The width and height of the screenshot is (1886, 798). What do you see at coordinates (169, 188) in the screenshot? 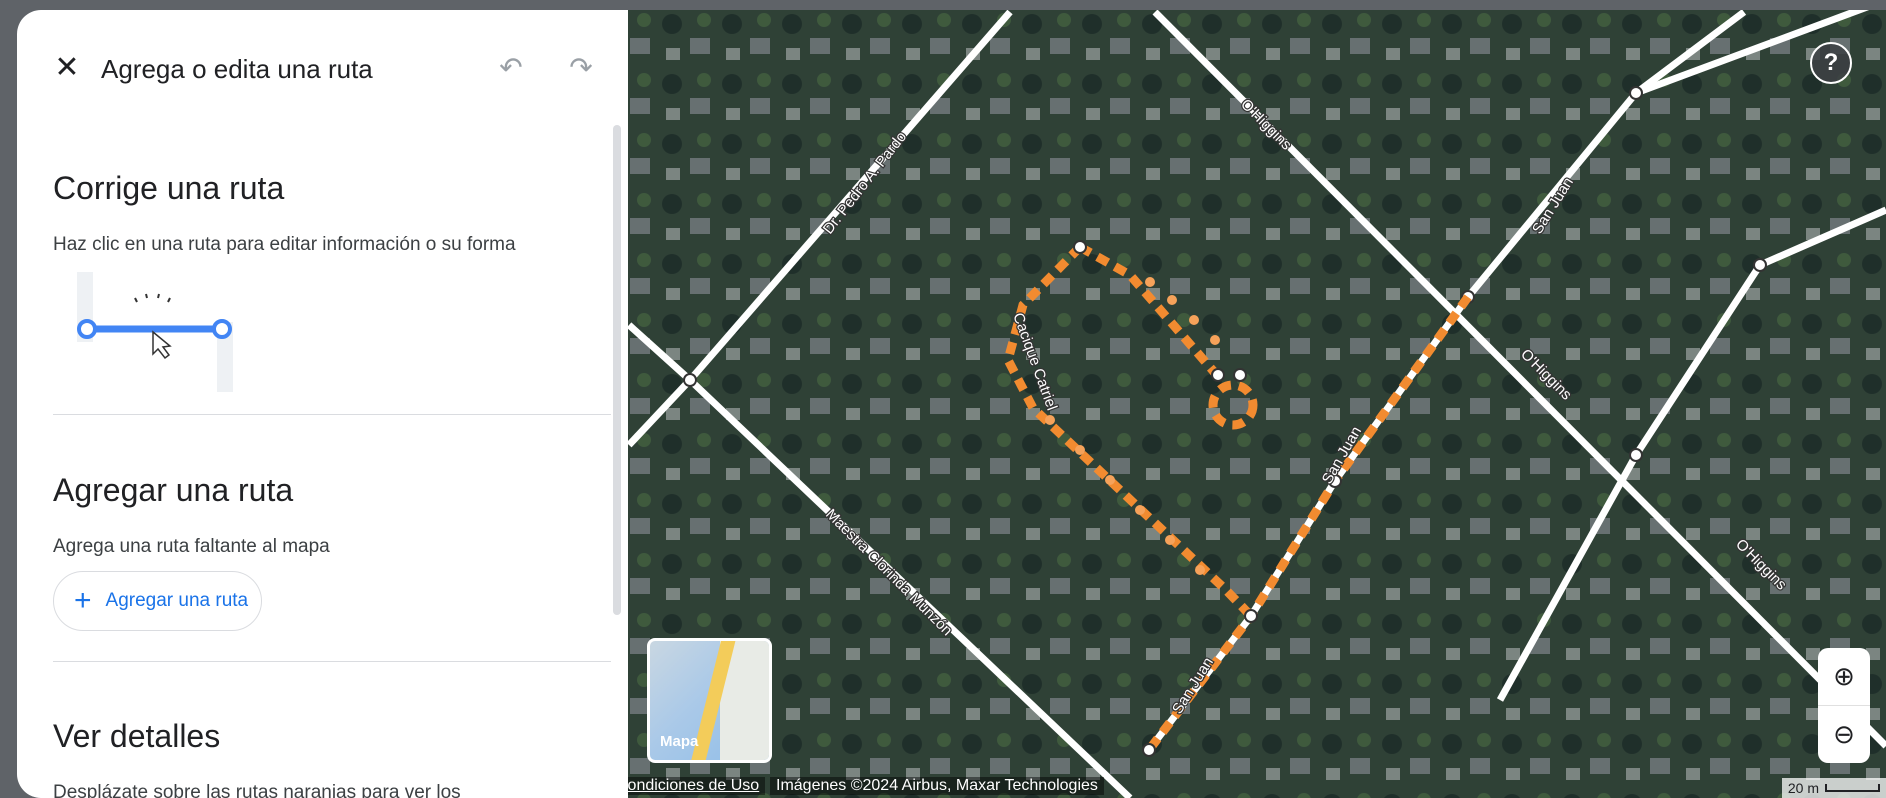
I see `fix-route-heading: Corrige una ruta` at bounding box center [169, 188].